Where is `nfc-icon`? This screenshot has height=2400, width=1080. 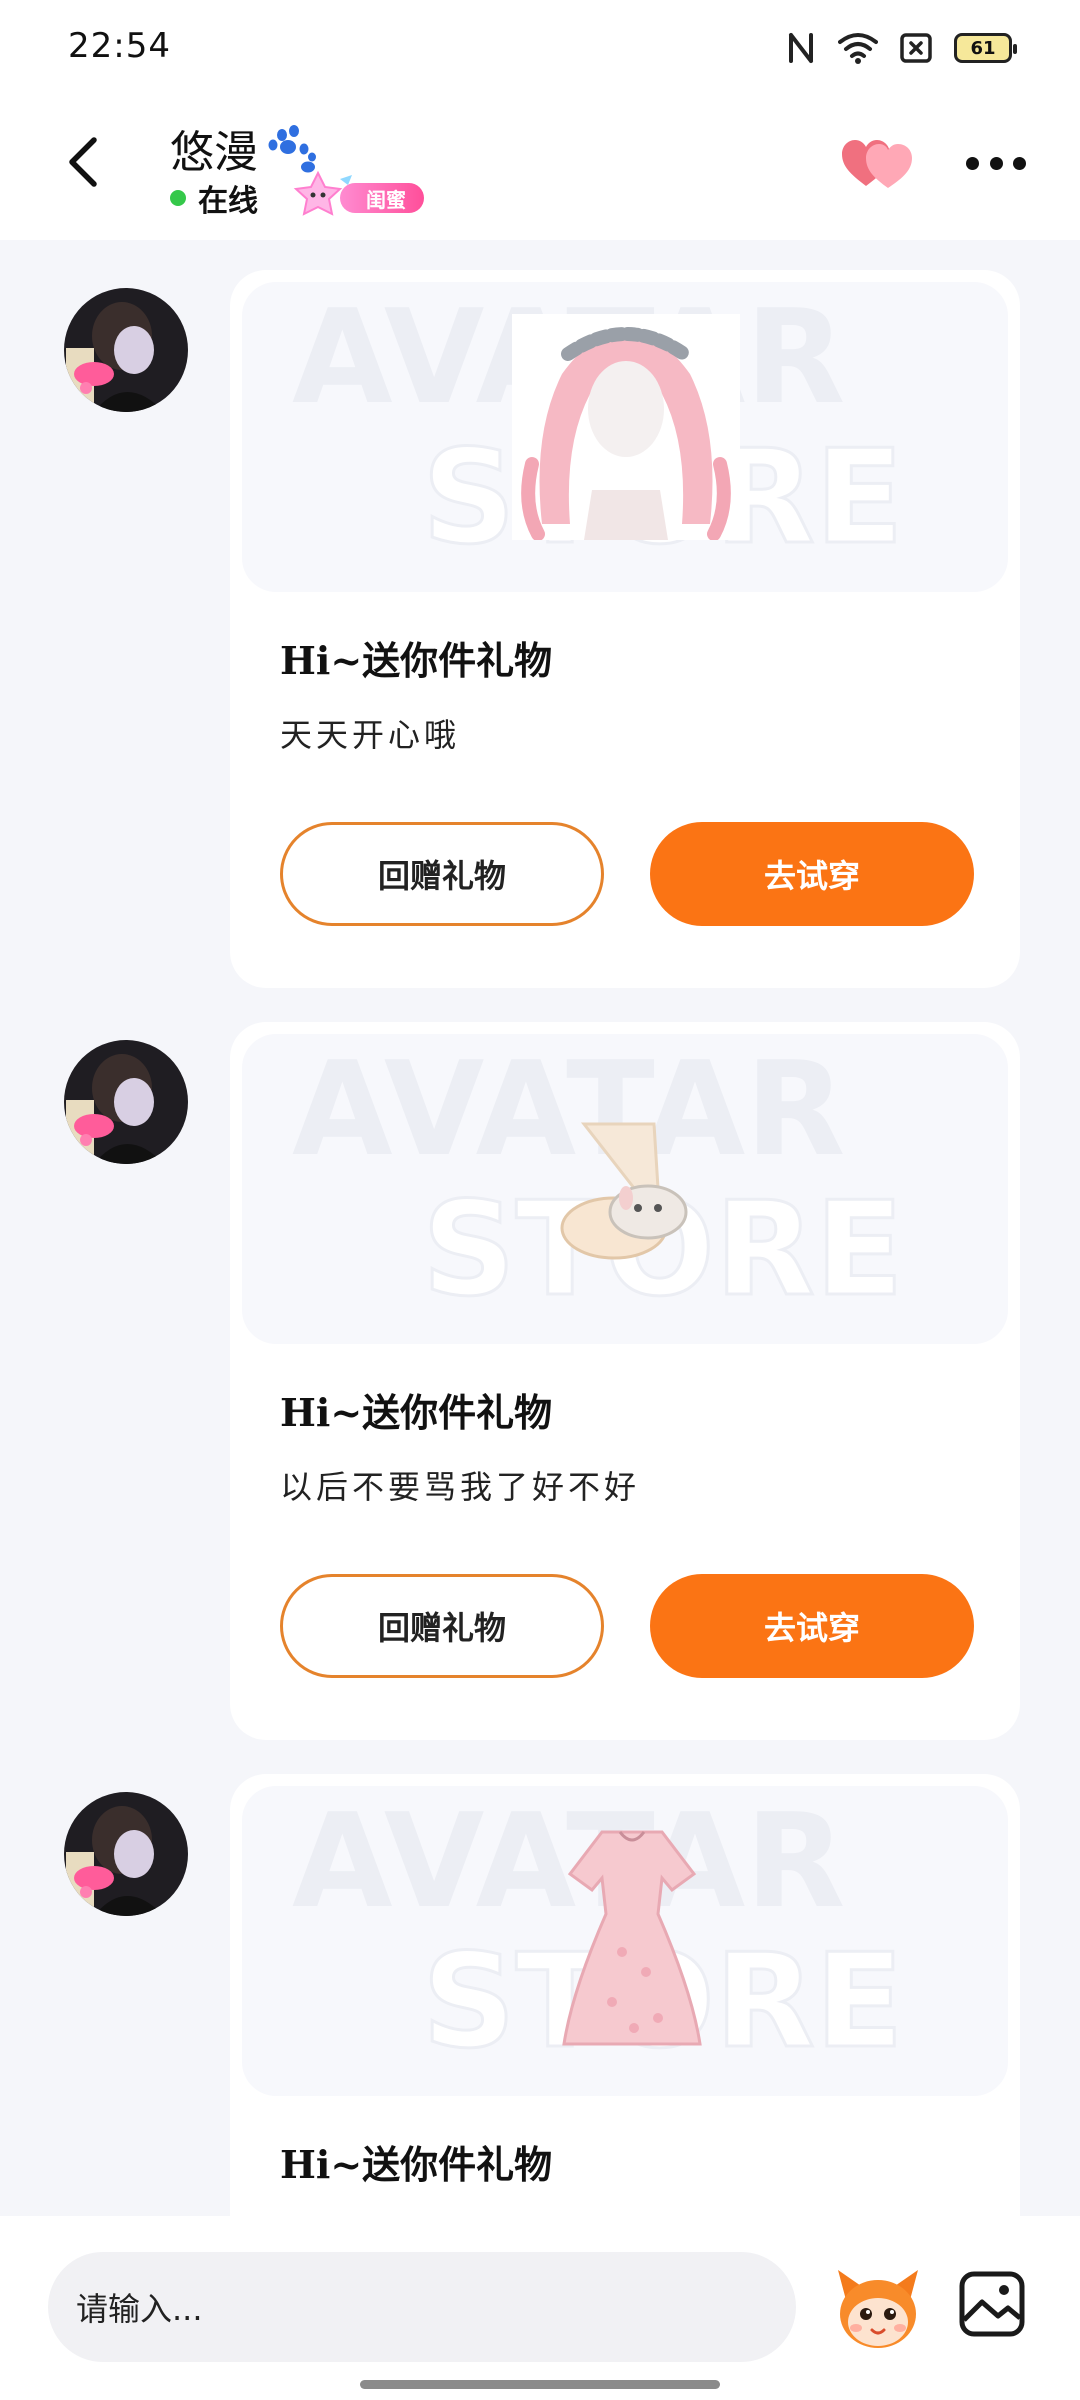
nfc-icon is located at coordinates (801, 48).